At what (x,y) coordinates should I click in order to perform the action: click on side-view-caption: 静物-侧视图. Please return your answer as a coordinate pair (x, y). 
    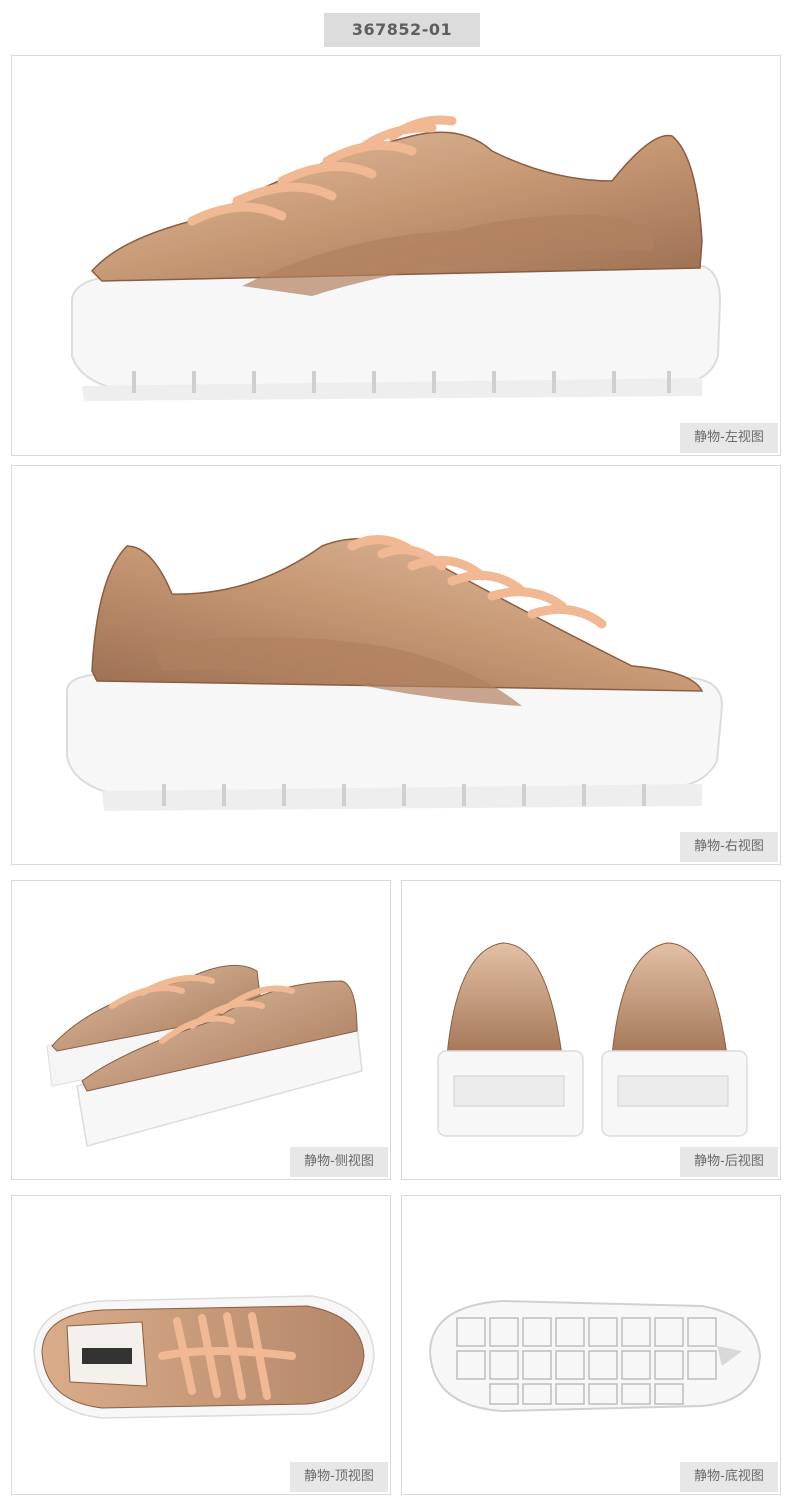
    Looking at the image, I should click on (339, 1162).